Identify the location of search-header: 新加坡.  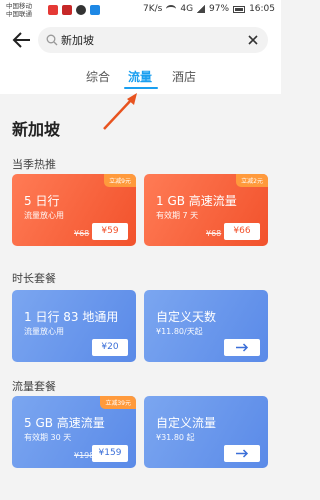
(140, 40).